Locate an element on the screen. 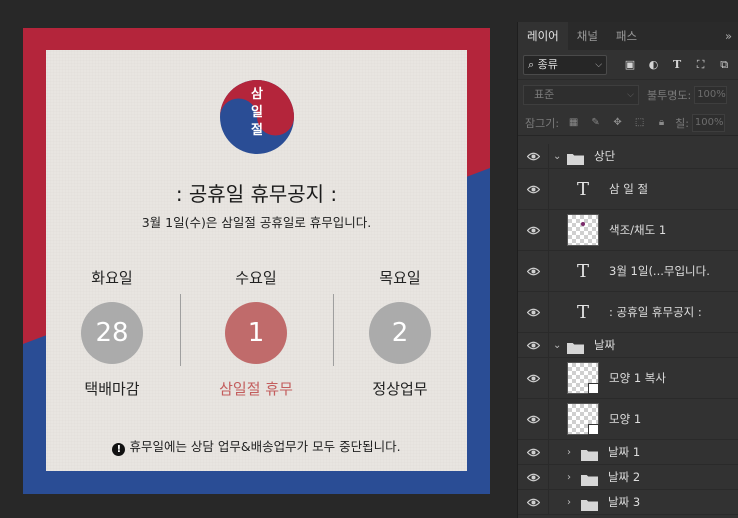  shape-filter-icon: ⛶ is located at coordinates (701, 65).